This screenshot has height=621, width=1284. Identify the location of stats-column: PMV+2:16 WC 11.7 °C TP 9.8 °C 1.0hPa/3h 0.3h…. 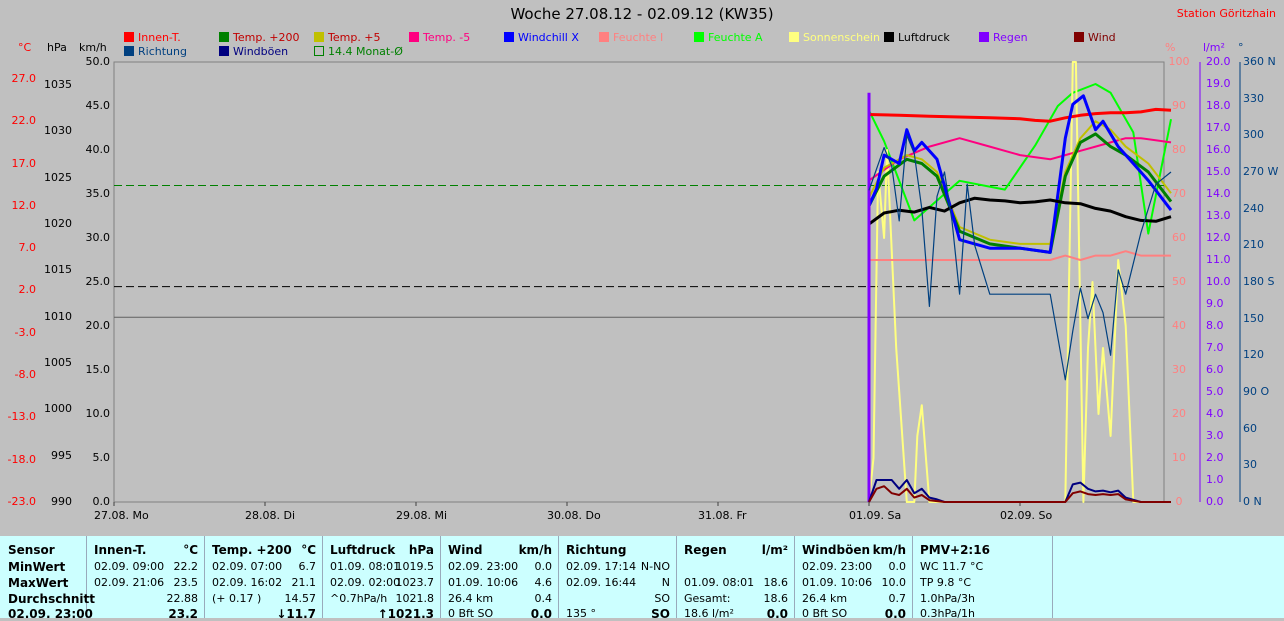
(982, 578).